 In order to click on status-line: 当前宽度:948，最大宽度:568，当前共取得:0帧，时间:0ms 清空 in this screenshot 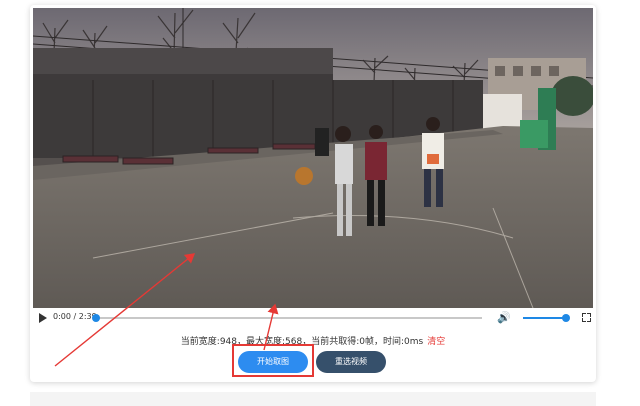, I will do `click(313, 340)`.